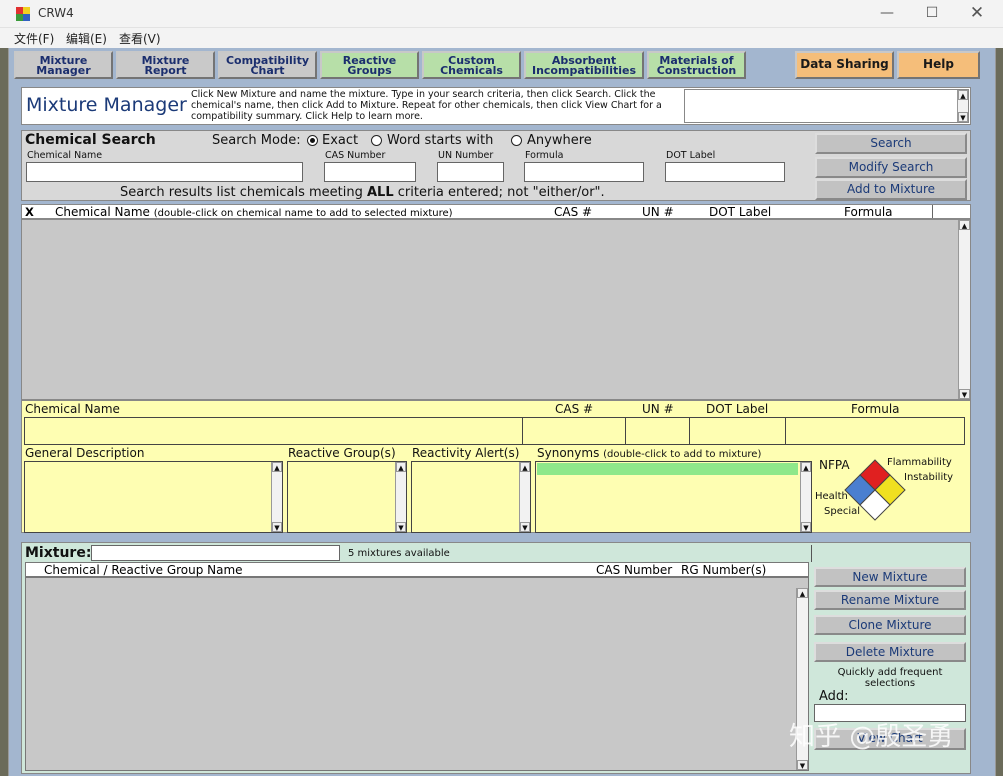  Describe the element at coordinates (164, 172) in the screenshot. I see `chemical-name-input` at that location.